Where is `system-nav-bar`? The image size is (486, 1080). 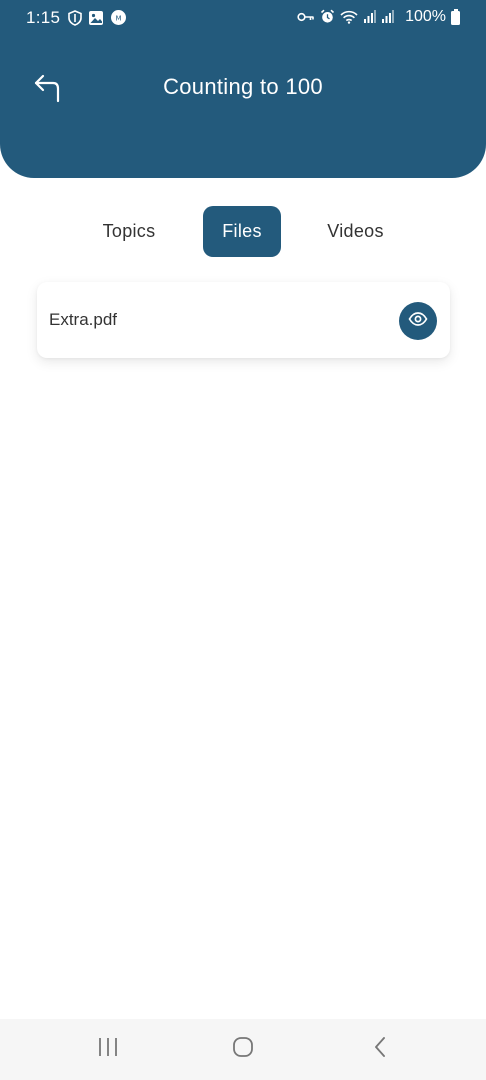
system-nav-bar is located at coordinates (243, 1049).